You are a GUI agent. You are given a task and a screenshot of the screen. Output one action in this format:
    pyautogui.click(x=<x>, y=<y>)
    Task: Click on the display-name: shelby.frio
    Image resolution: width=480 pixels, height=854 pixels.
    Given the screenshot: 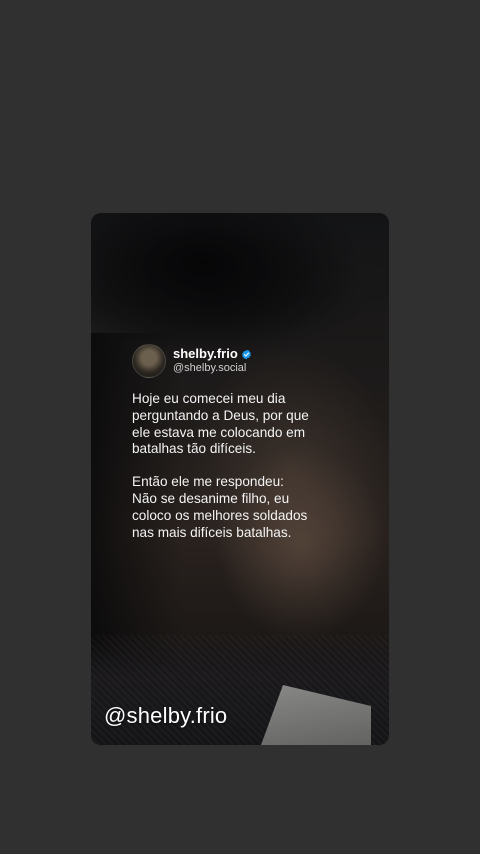 What is the action you would take?
    pyautogui.click(x=205, y=354)
    